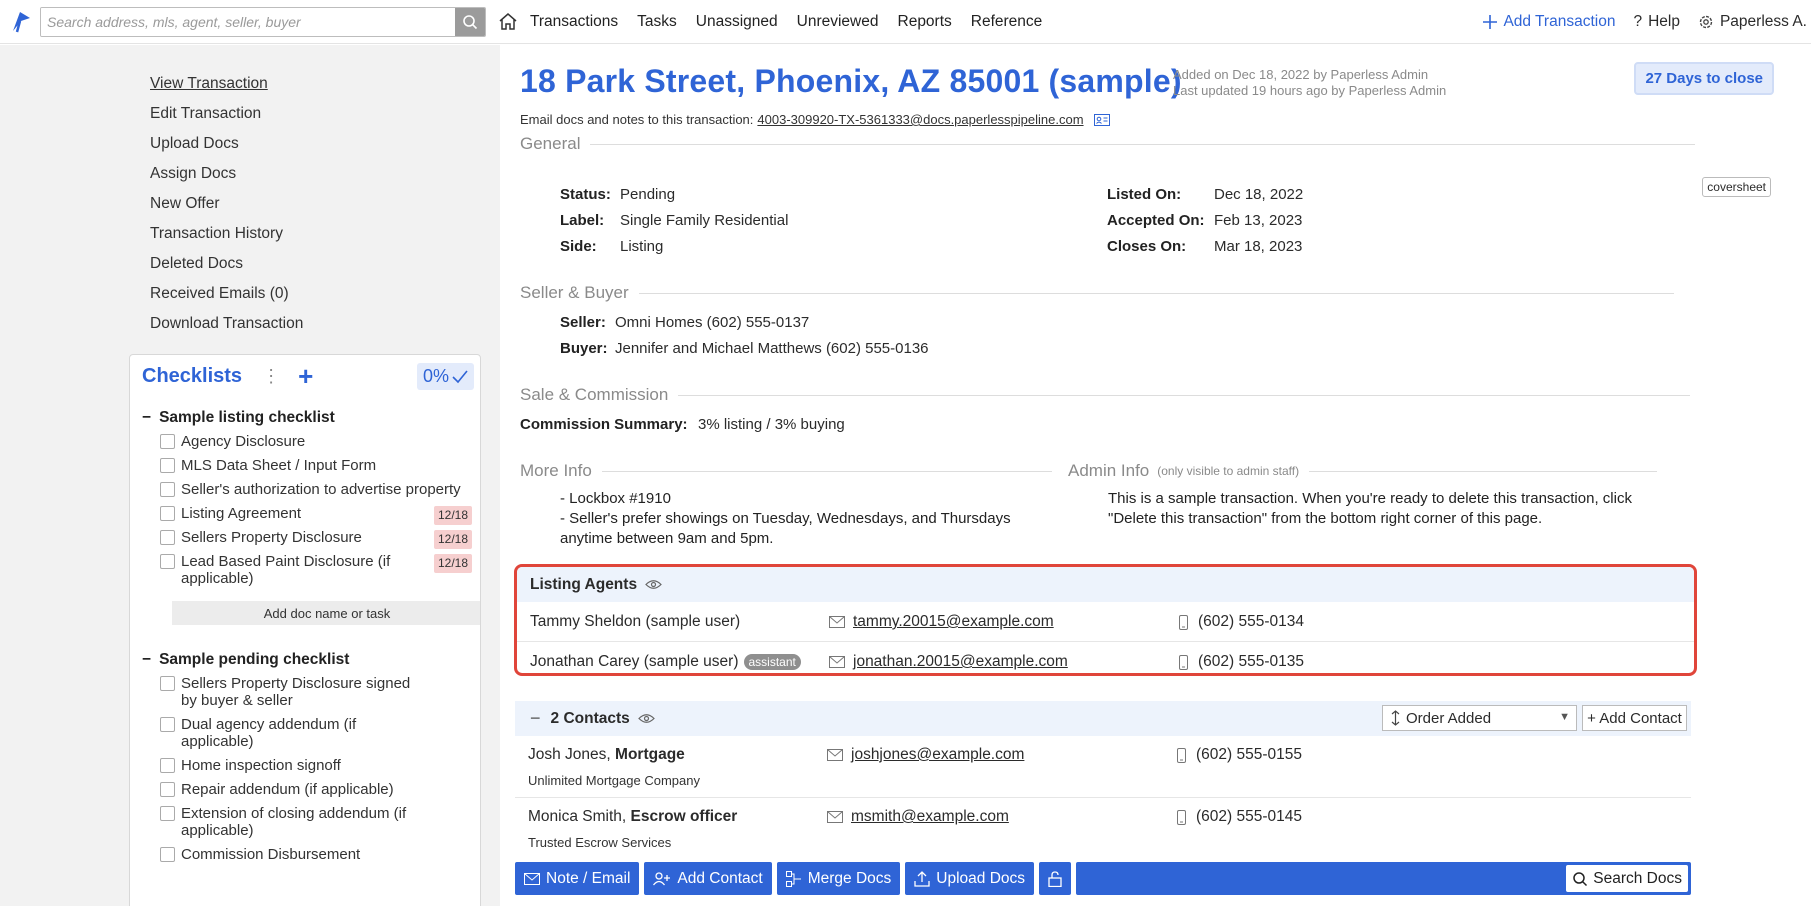  What do you see at coordinates (922, 878) in the screenshot?
I see `upload-icon` at bounding box center [922, 878].